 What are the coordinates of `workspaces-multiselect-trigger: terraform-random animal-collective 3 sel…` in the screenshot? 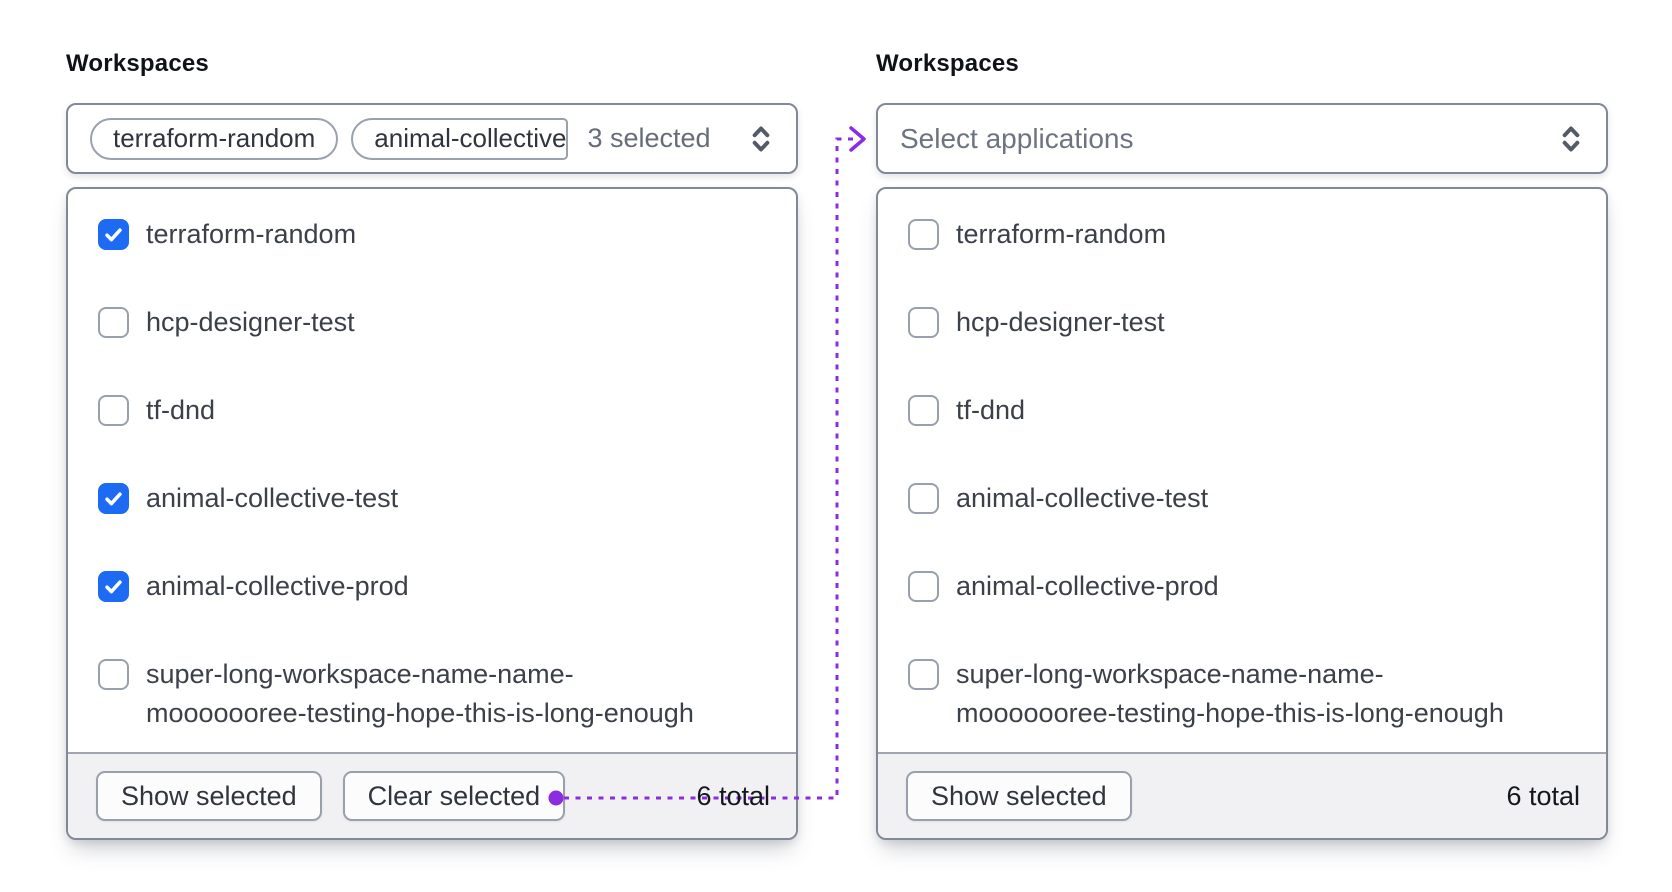 It's located at (432, 138).